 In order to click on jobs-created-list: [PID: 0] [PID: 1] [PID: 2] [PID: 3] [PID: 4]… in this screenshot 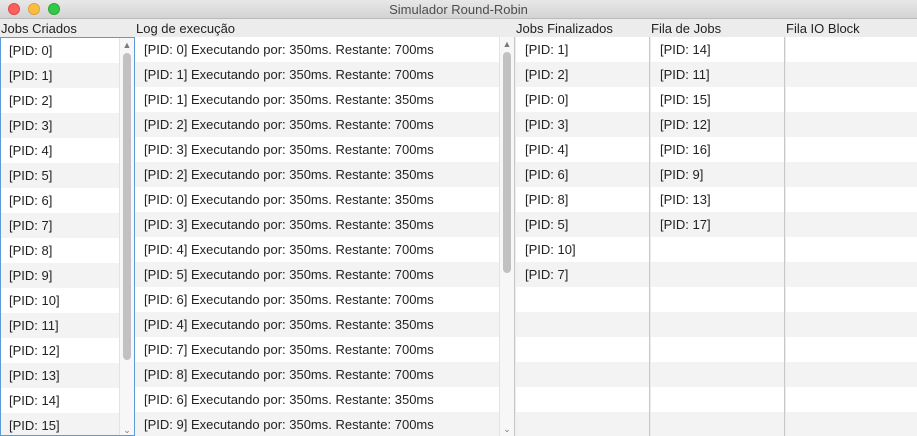, I will do `click(67, 236)`.